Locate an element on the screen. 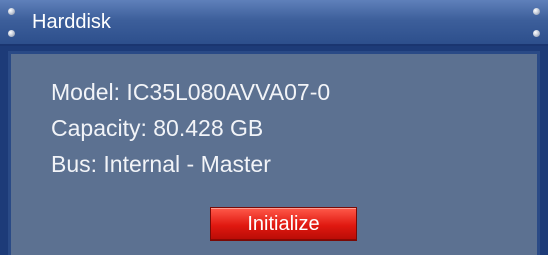  initialize-button: Initialize is located at coordinates (283, 224).